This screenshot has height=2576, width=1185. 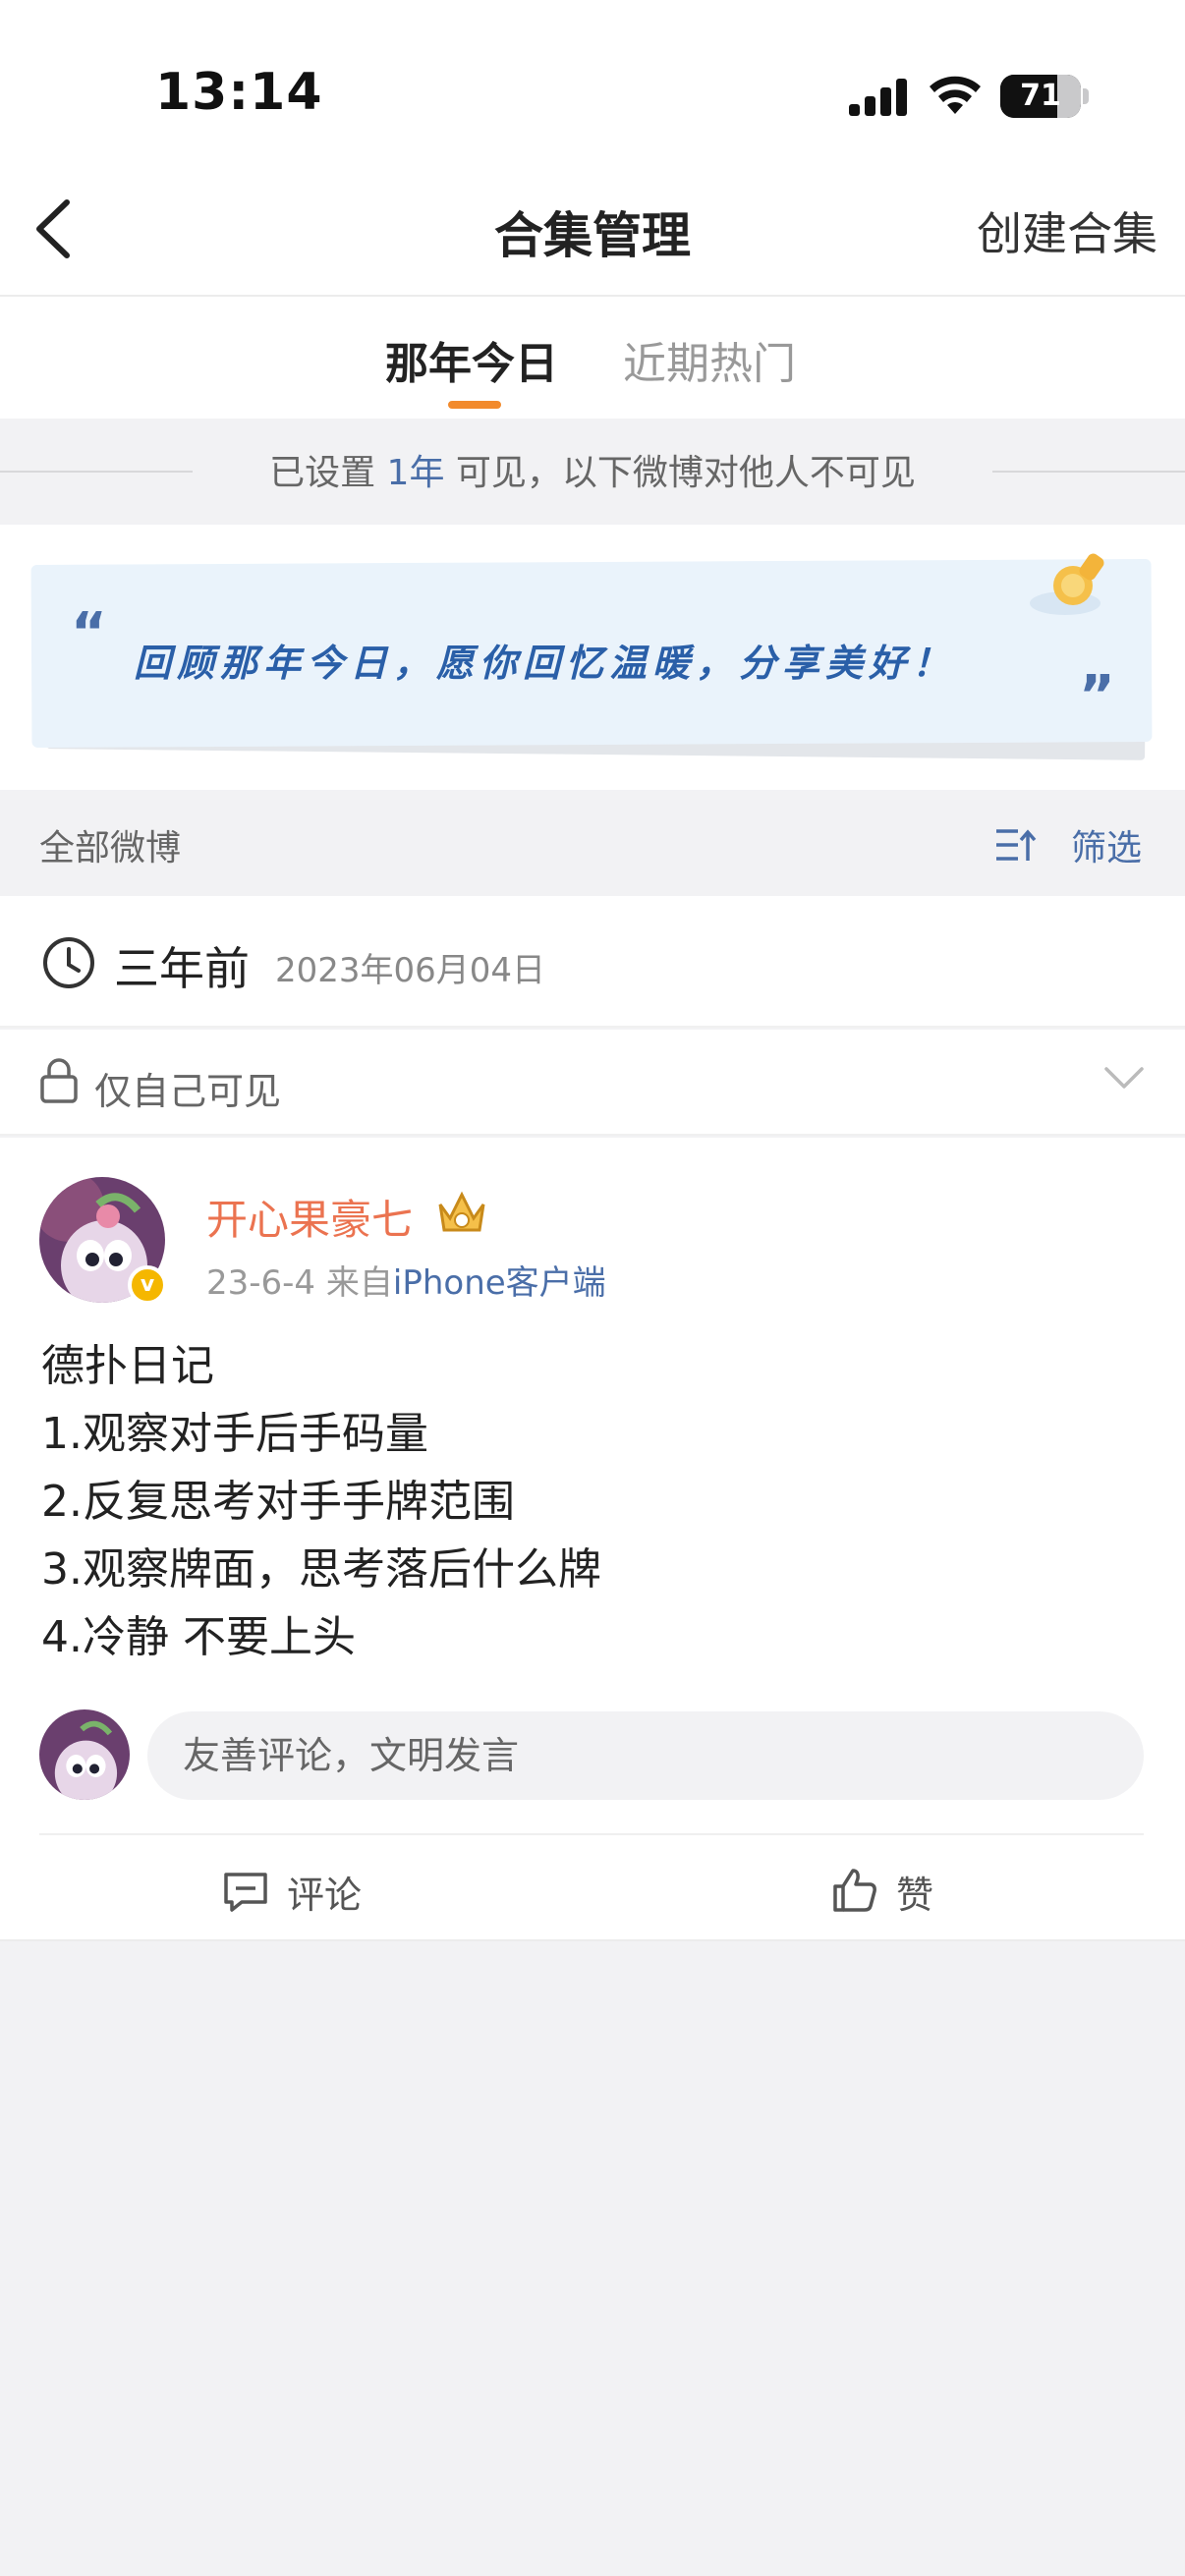 What do you see at coordinates (1107, 844) in the screenshot?
I see `filter-button: 筛选` at bounding box center [1107, 844].